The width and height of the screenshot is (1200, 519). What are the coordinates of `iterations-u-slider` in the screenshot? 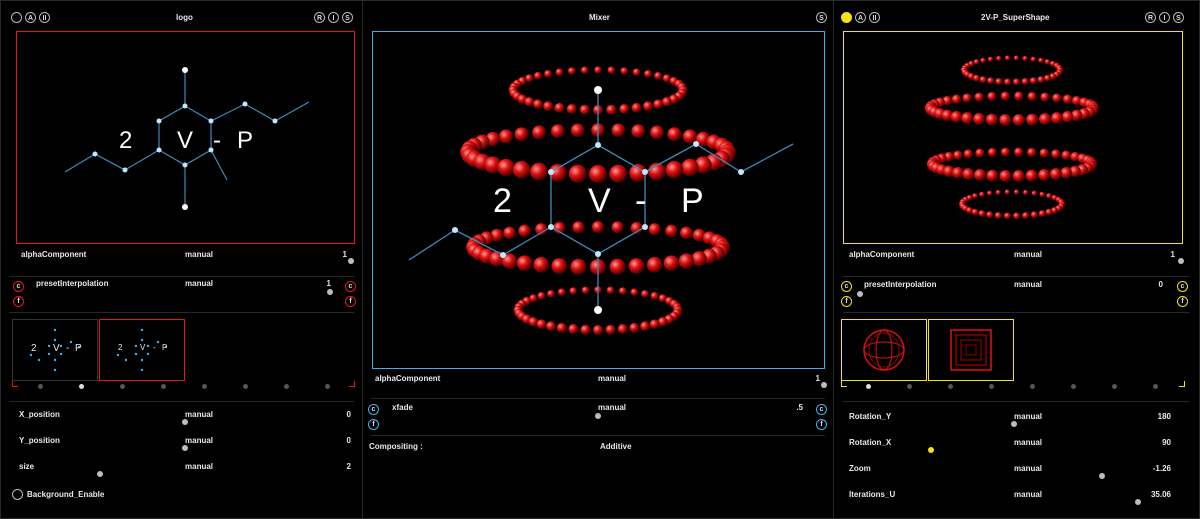 It's located at (1138, 502).